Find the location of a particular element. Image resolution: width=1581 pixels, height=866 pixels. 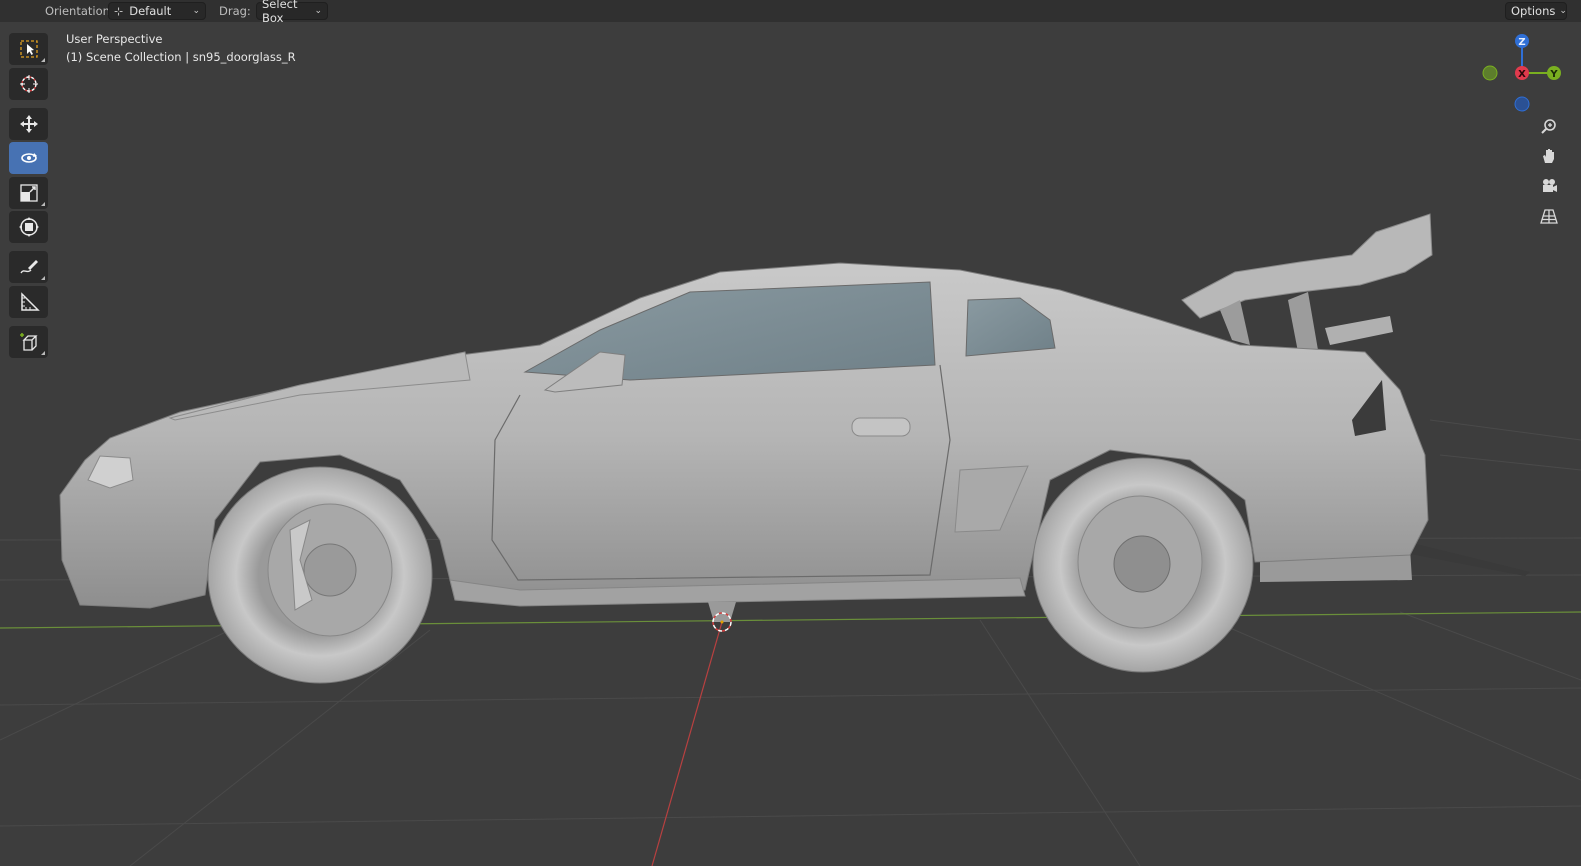

rotate-icon is located at coordinates (28, 158).